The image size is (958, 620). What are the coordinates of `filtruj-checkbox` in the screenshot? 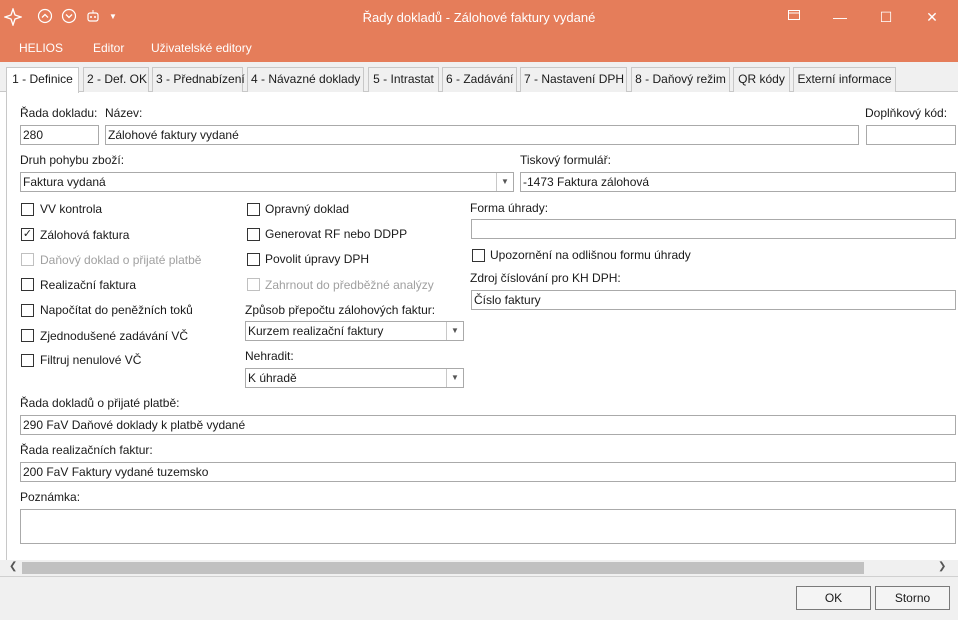 It's located at (27, 360).